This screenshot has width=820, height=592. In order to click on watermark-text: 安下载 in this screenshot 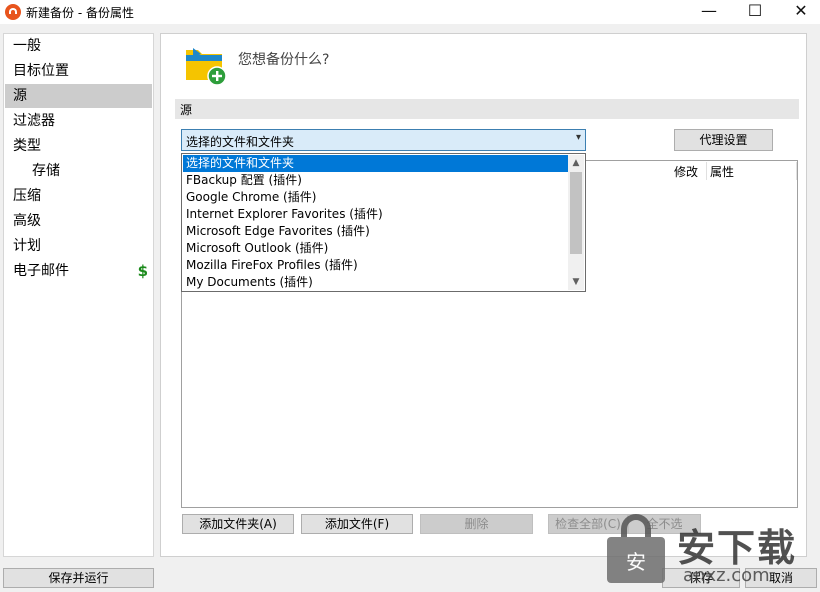, I will do `click(737, 548)`.